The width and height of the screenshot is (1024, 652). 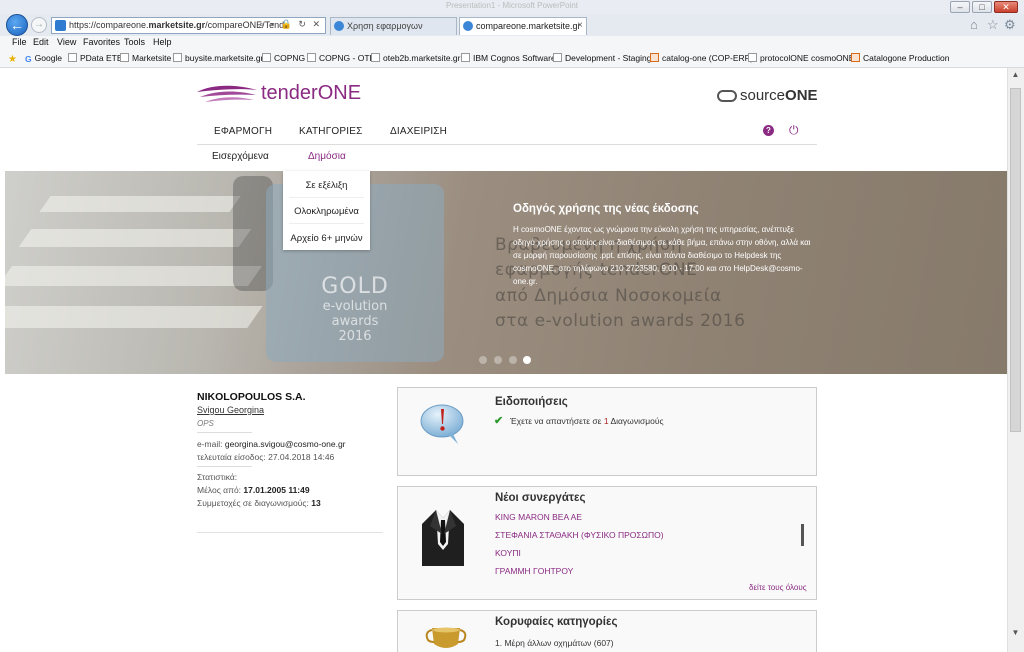 What do you see at coordinates (290, 24) in the screenshot?
I see `address-tools: ⌕ ▾ 🔒 ↻ ✕` at bounding box center [290, 24].